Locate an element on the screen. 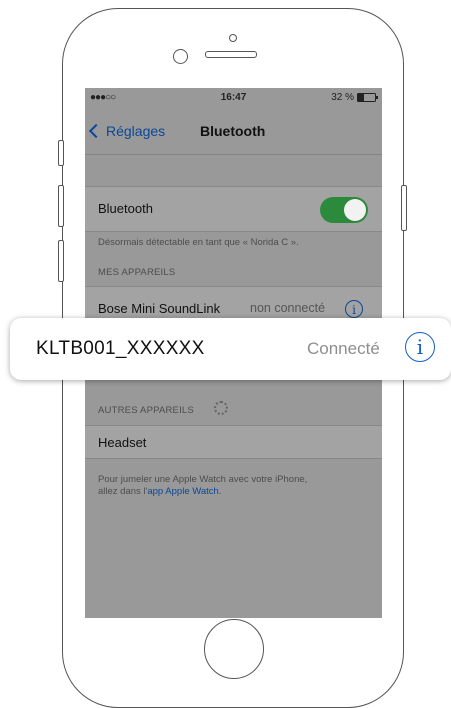 This screenshot has width=451, height=708. battery-icon is located at coordinates (367, 97).